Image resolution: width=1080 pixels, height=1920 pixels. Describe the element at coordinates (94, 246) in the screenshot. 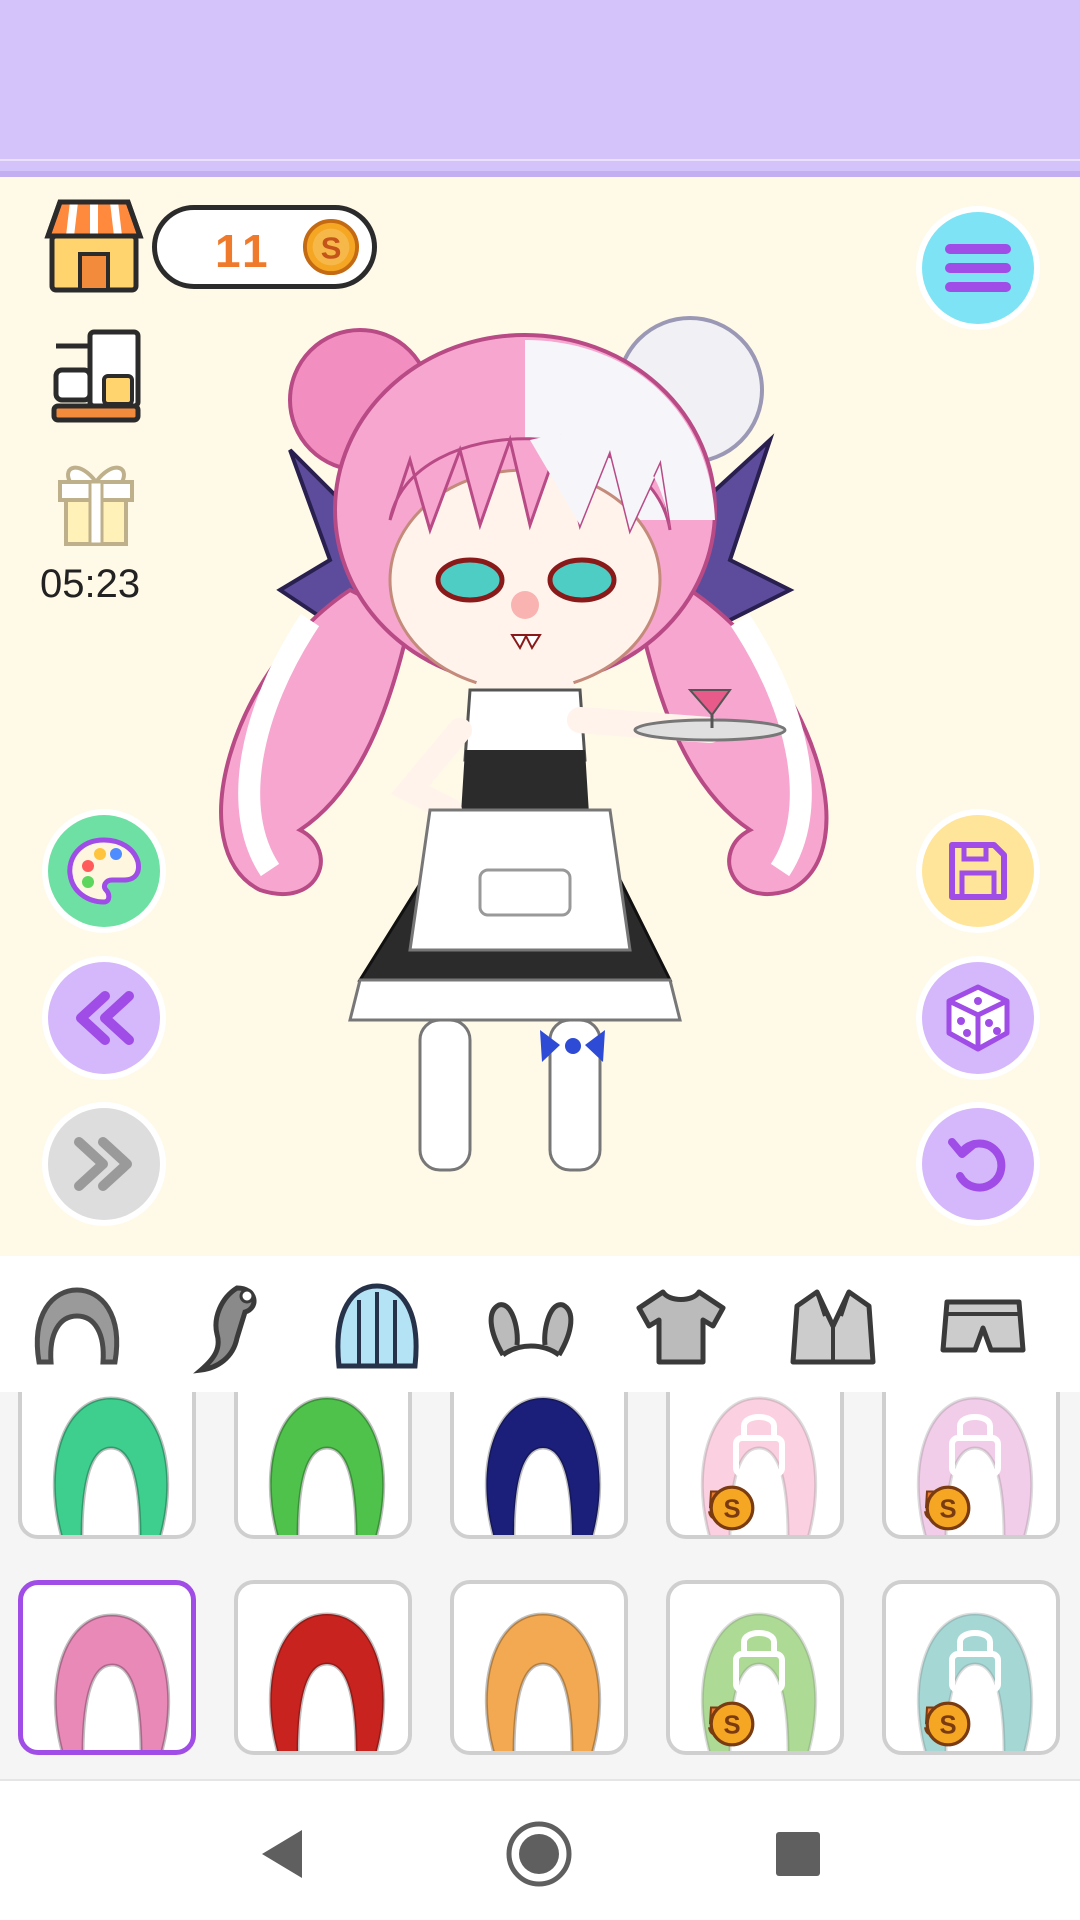

I see `shop-icon` at that location.